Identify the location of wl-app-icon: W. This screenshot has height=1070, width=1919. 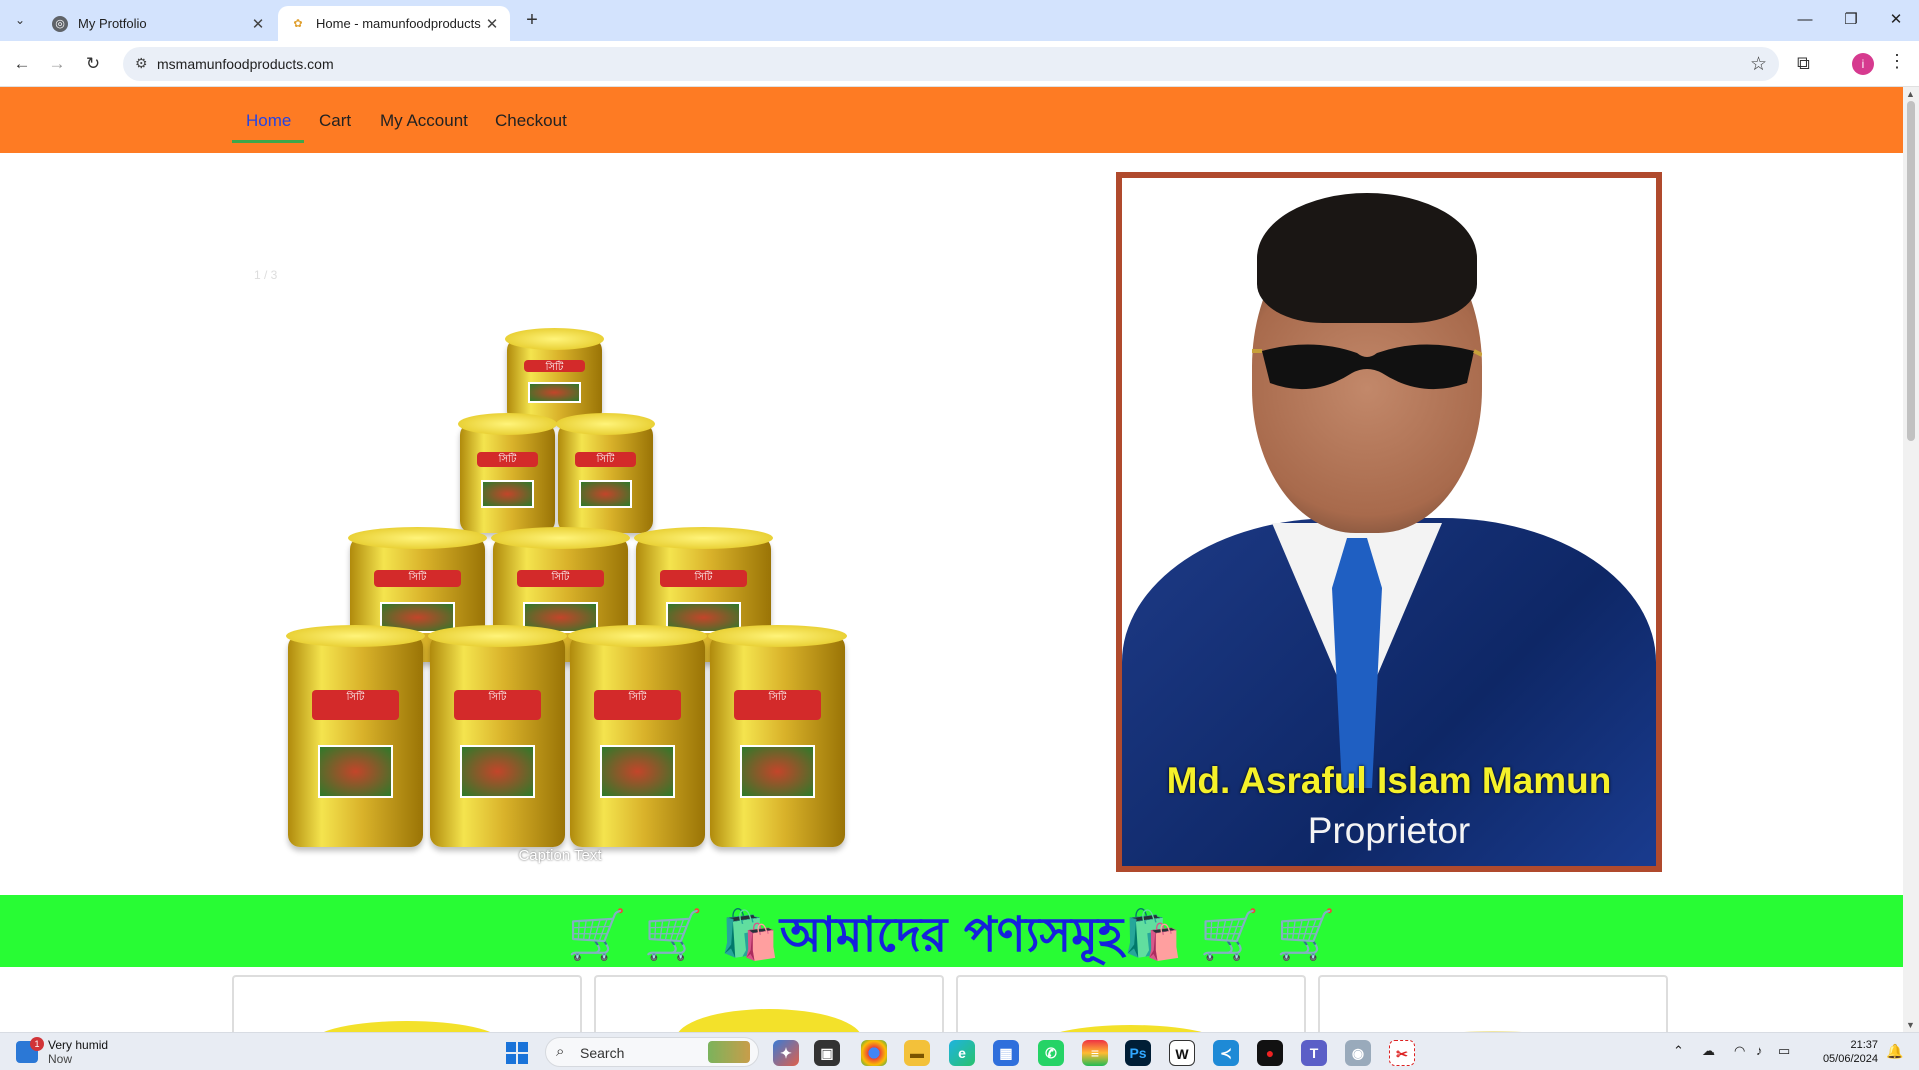
(1182, 1053).